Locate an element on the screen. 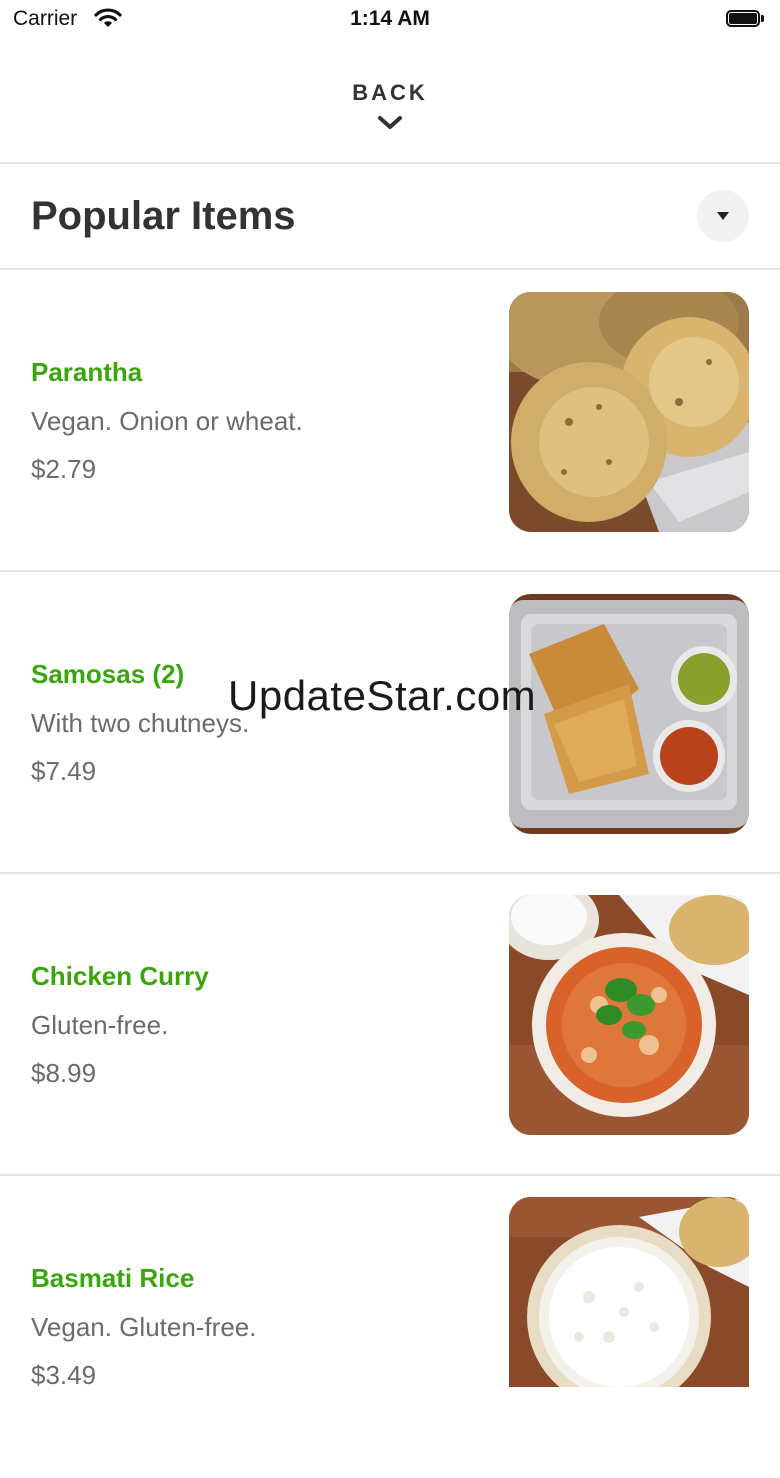  item-description: Vegan. Gluten-free. is located at coordinates (144, 1327).